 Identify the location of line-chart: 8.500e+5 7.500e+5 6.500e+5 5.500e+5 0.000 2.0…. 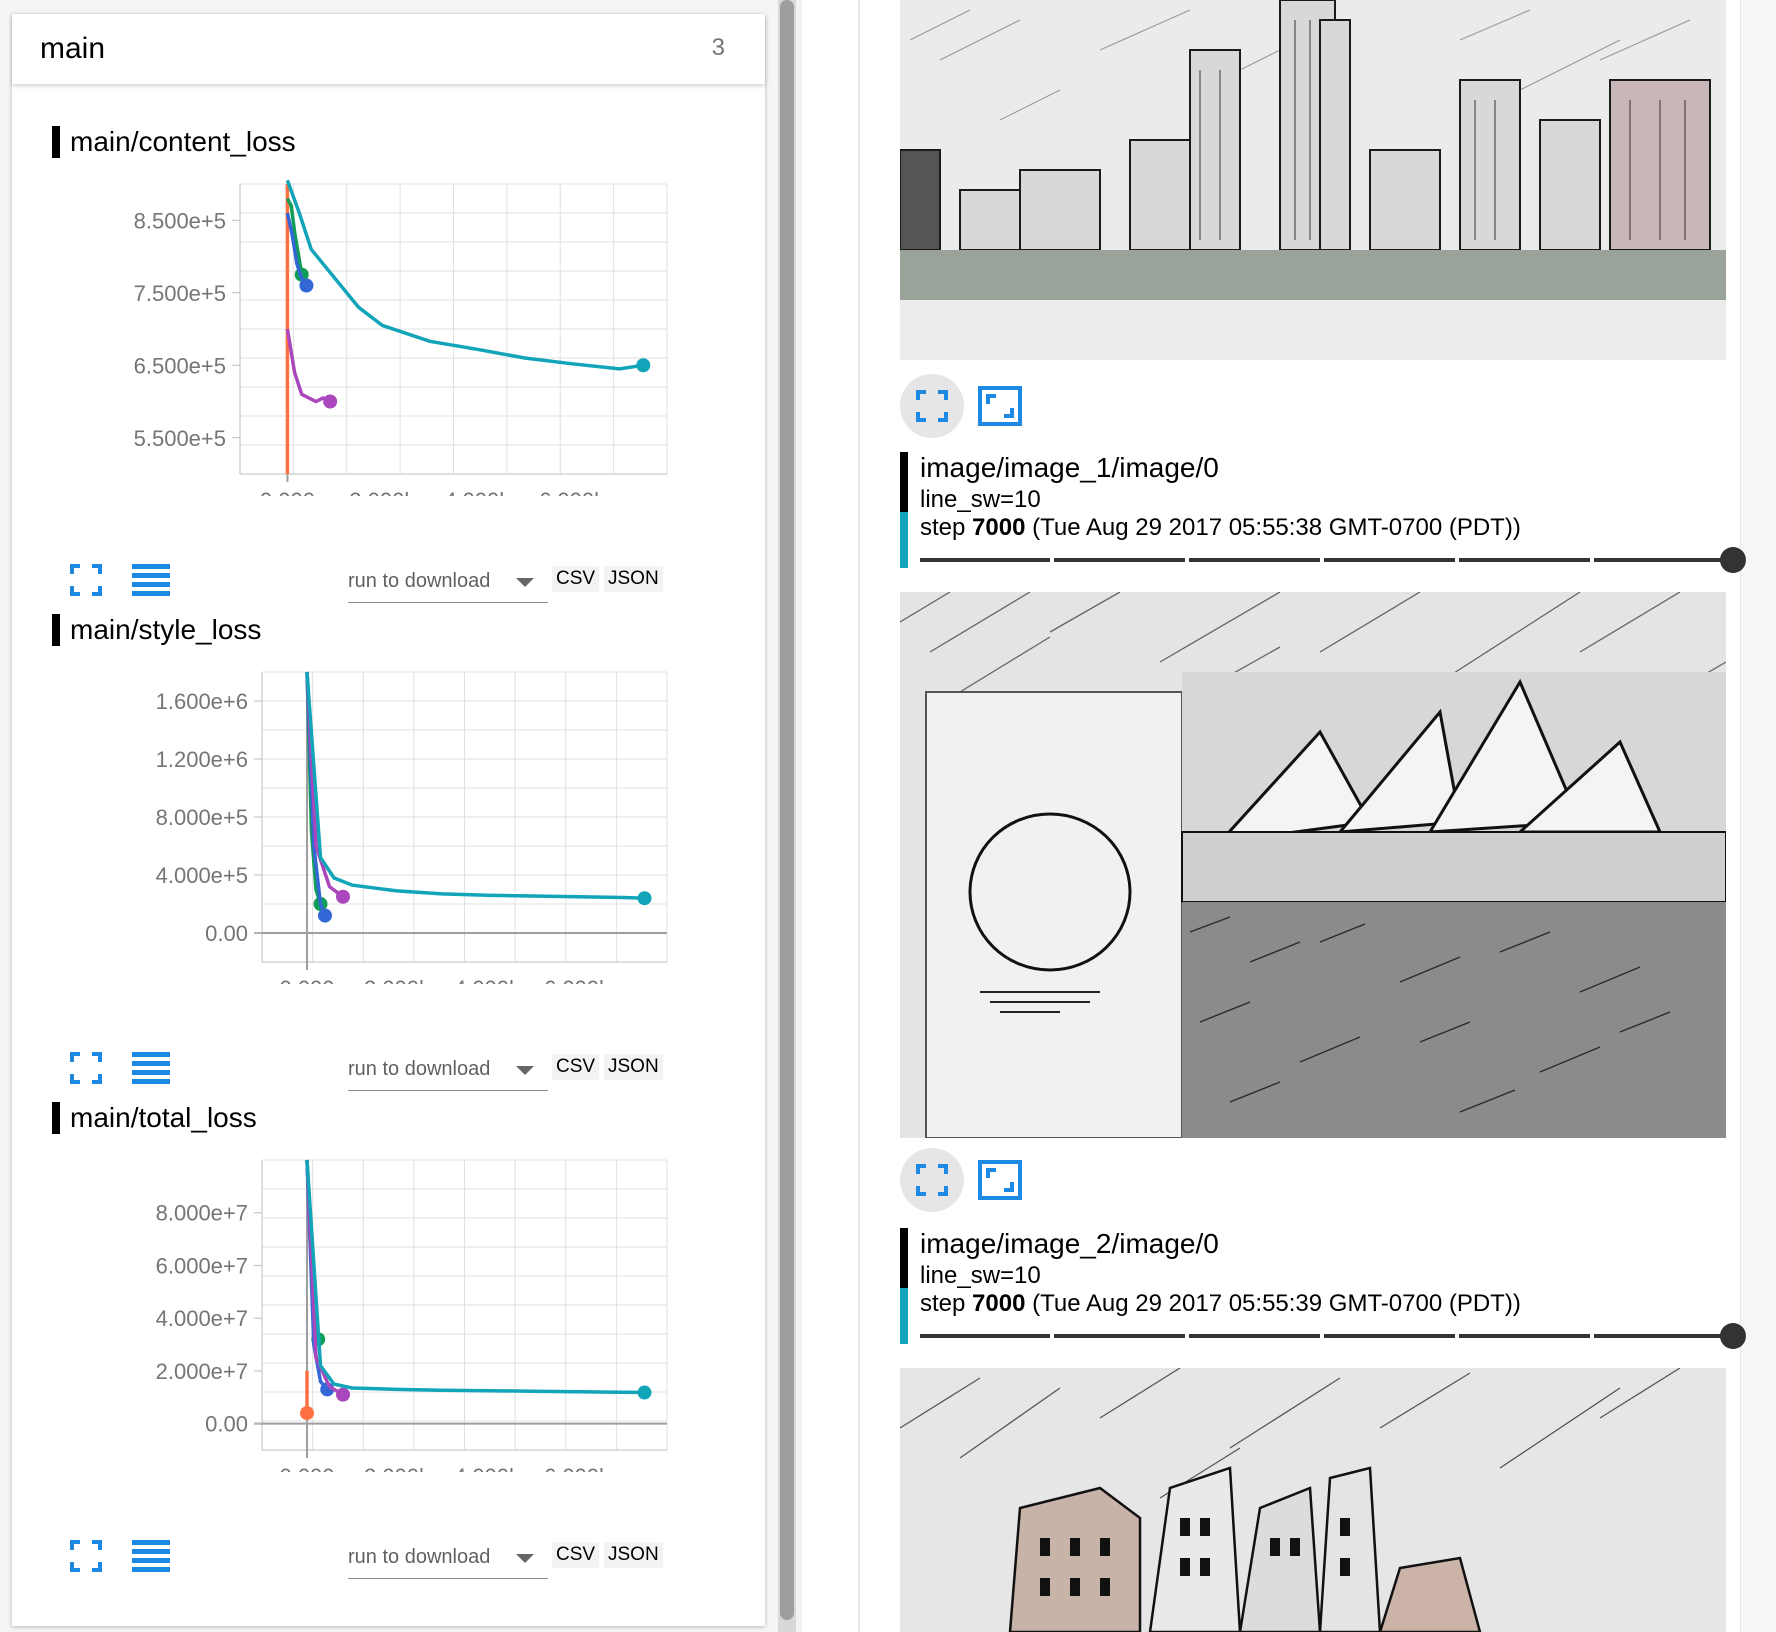
(388, 336).